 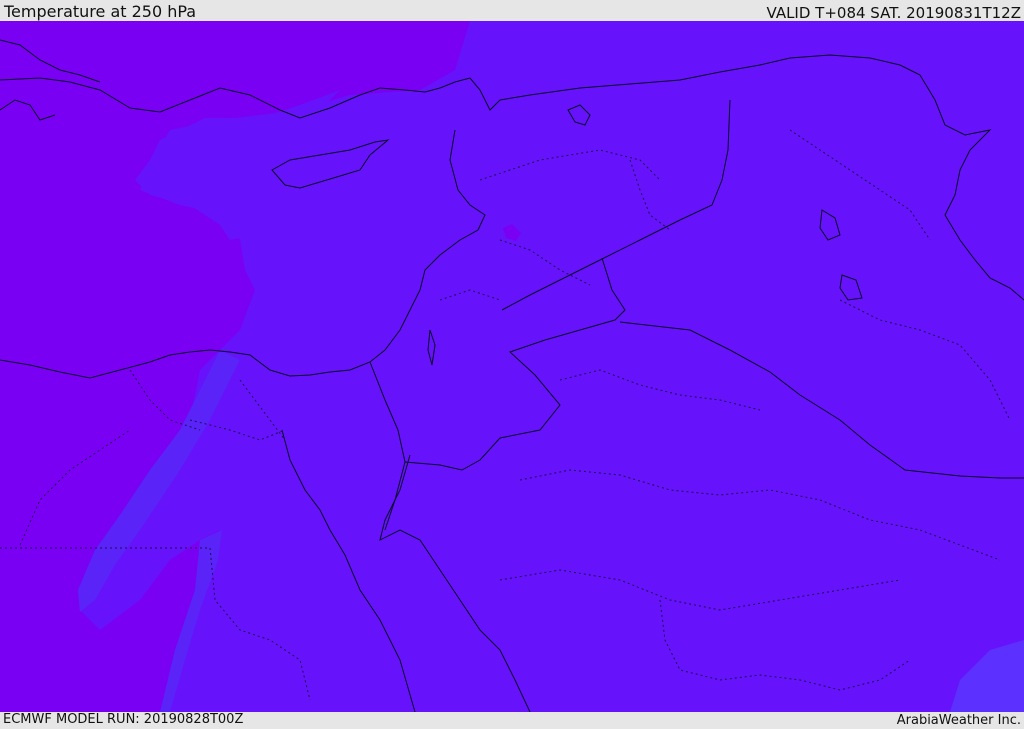 I want to click on map-title: Temperature at 250 hPa, so click(x=100, y=11).